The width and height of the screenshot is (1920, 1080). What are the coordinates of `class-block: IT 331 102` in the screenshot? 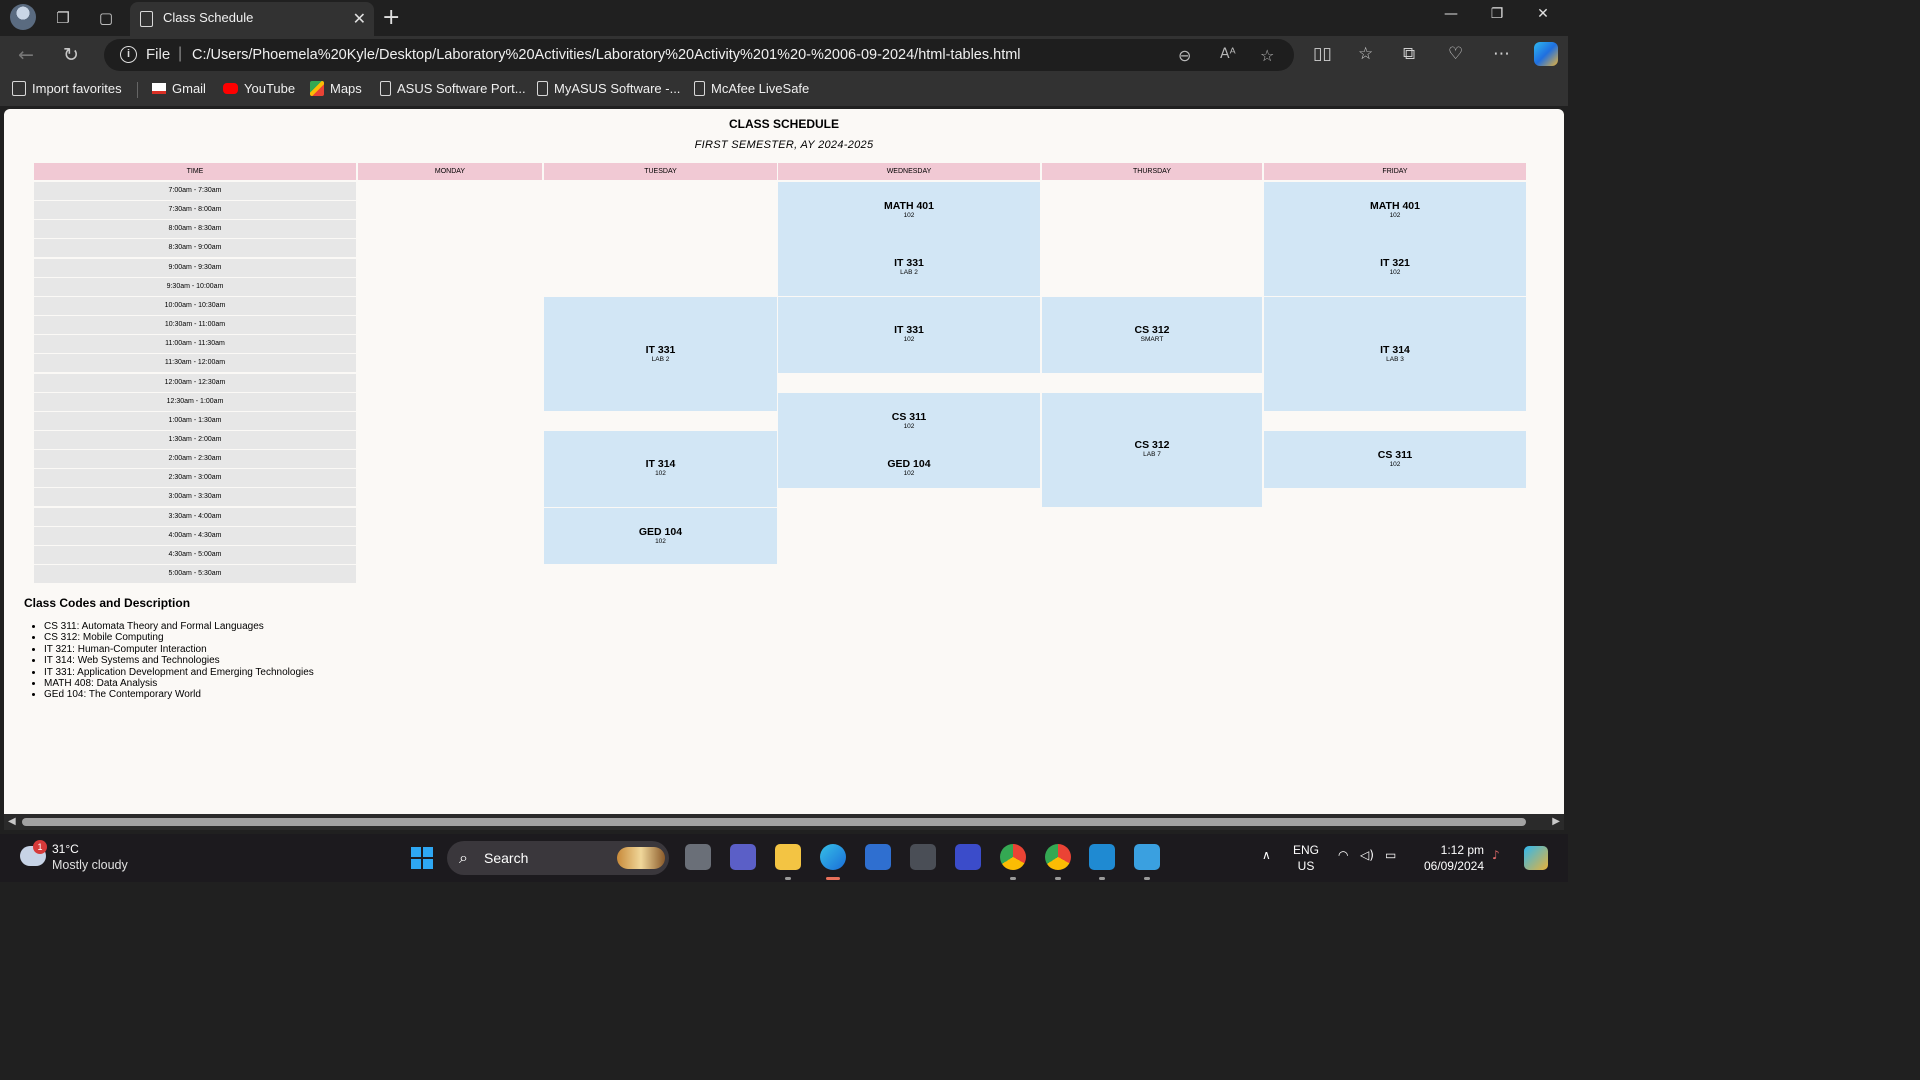 It's located at (909, 334).